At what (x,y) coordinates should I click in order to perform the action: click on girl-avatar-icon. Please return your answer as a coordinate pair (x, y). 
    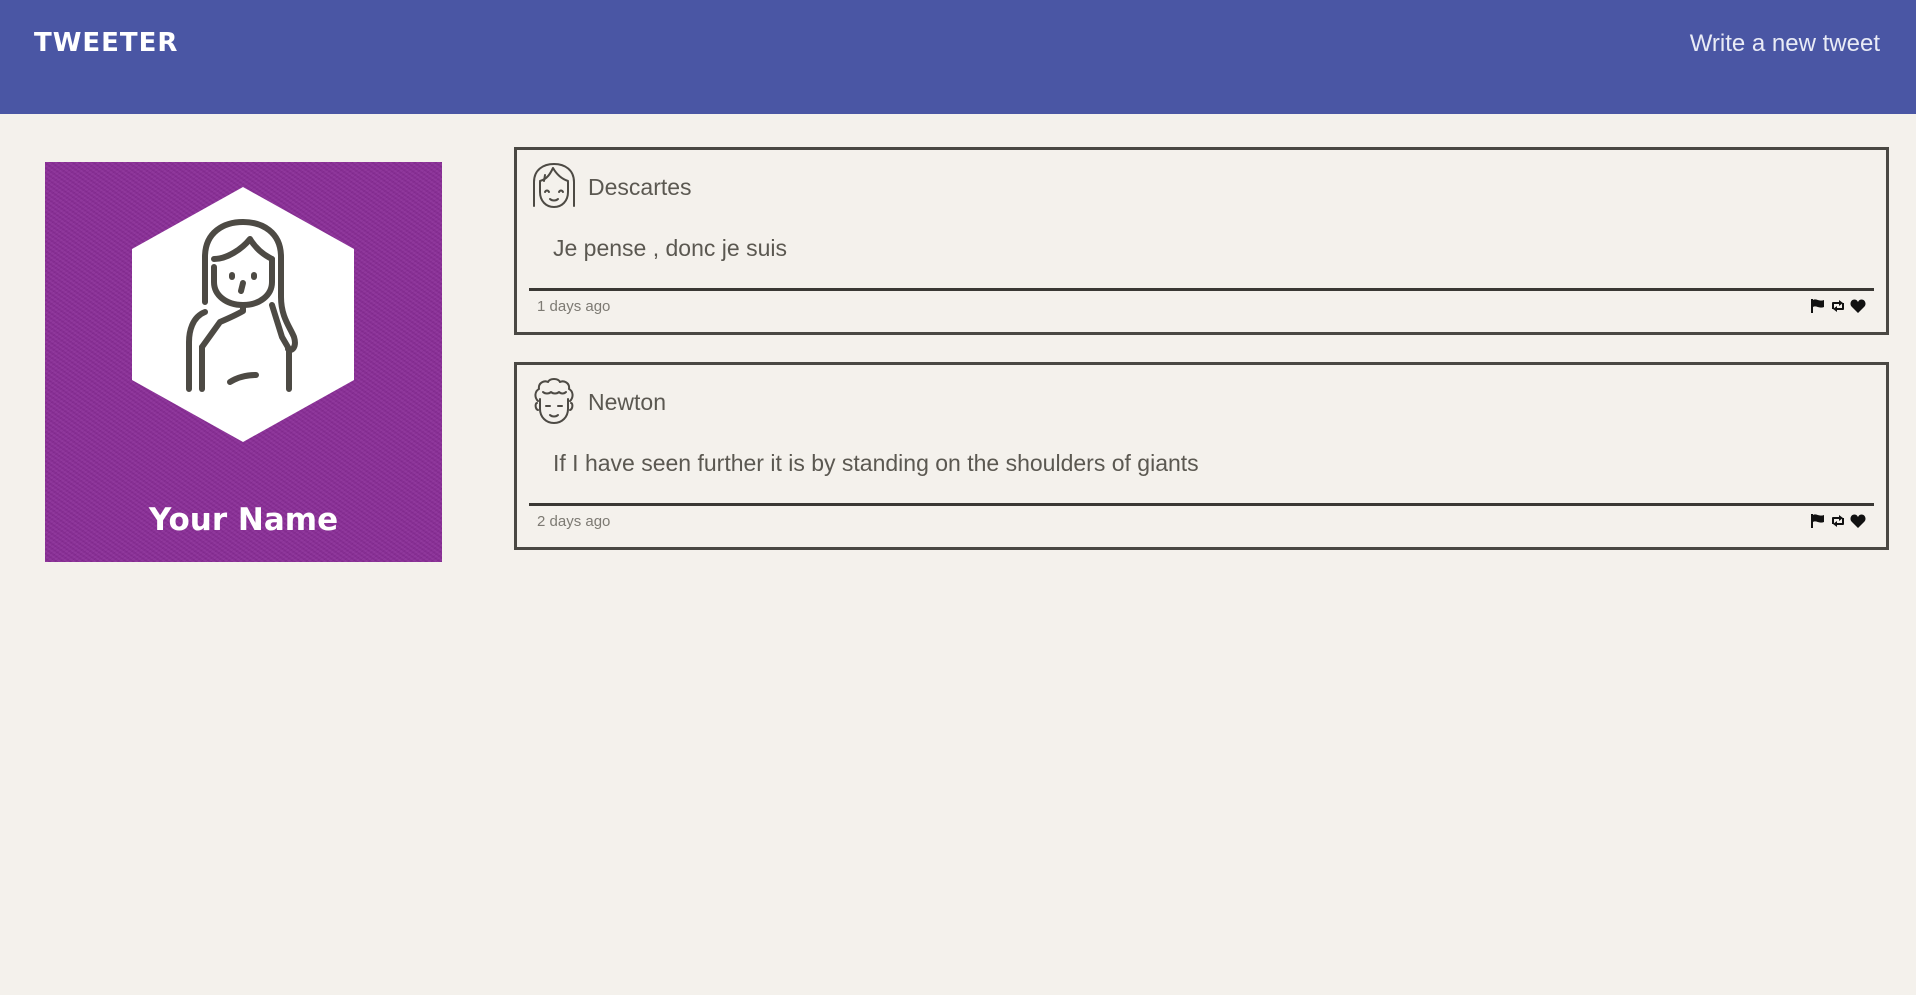
    Looking at the image, I should click on (554, 185).